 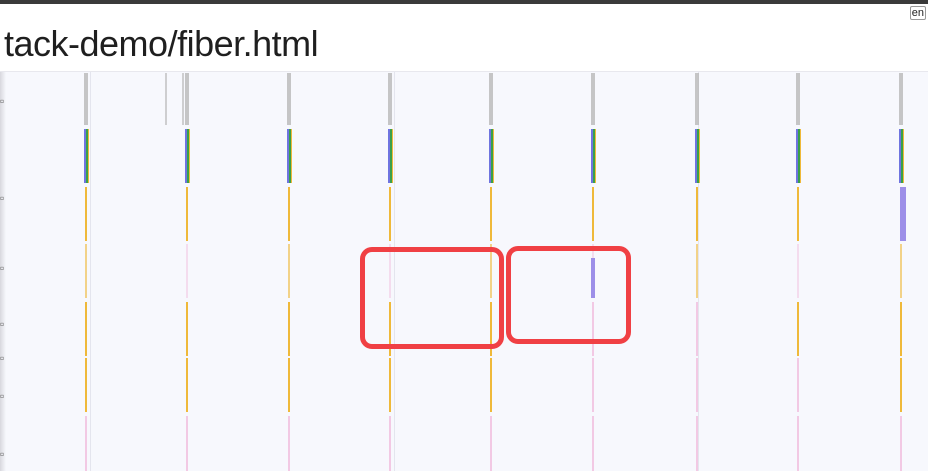 What do you see at coordinates (917, 13) in the screenshot?
I see `locale-badge: en` at bounding box center [917, 13].